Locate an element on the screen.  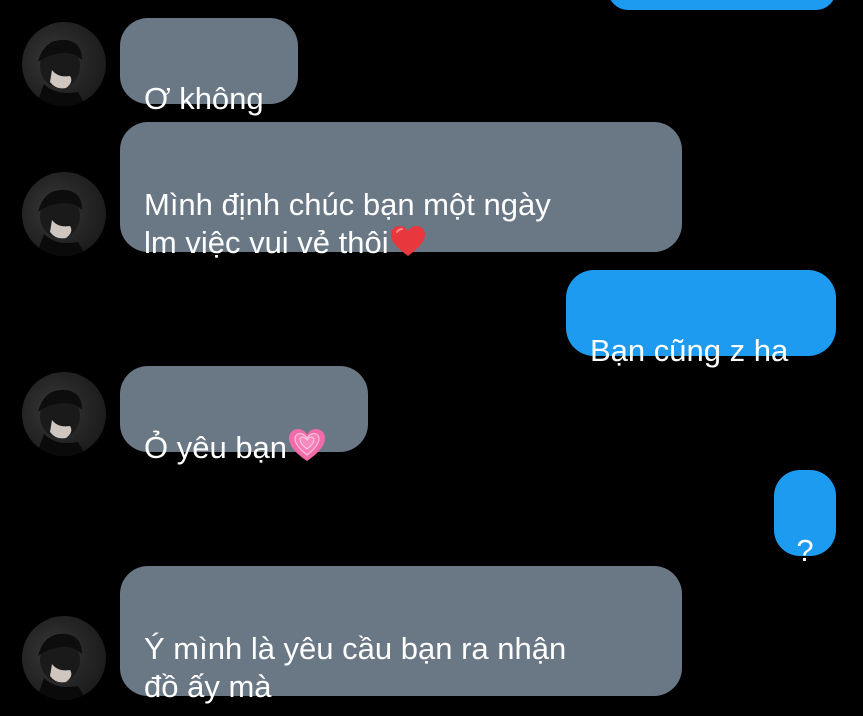
incoming-message-bubble: Ý mình là yêu cầu bạn ra nhận đồ ấy mà is located at coordinates (401, 635).